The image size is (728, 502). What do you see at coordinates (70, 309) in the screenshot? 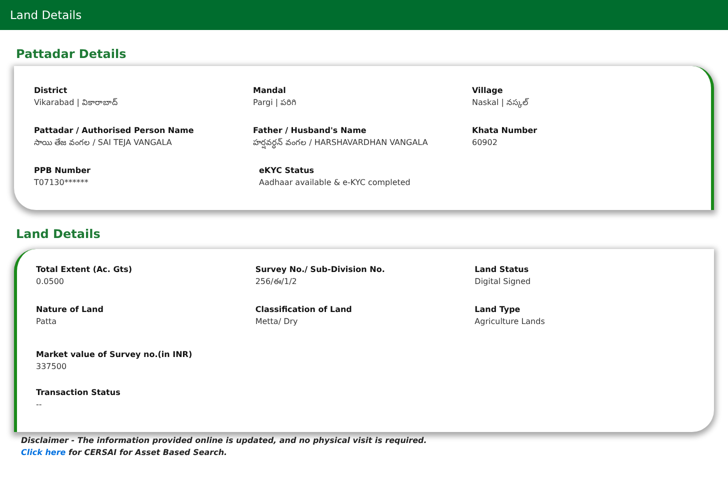
I see `field-label: Nature of Land` at bounding box center [70, 309].